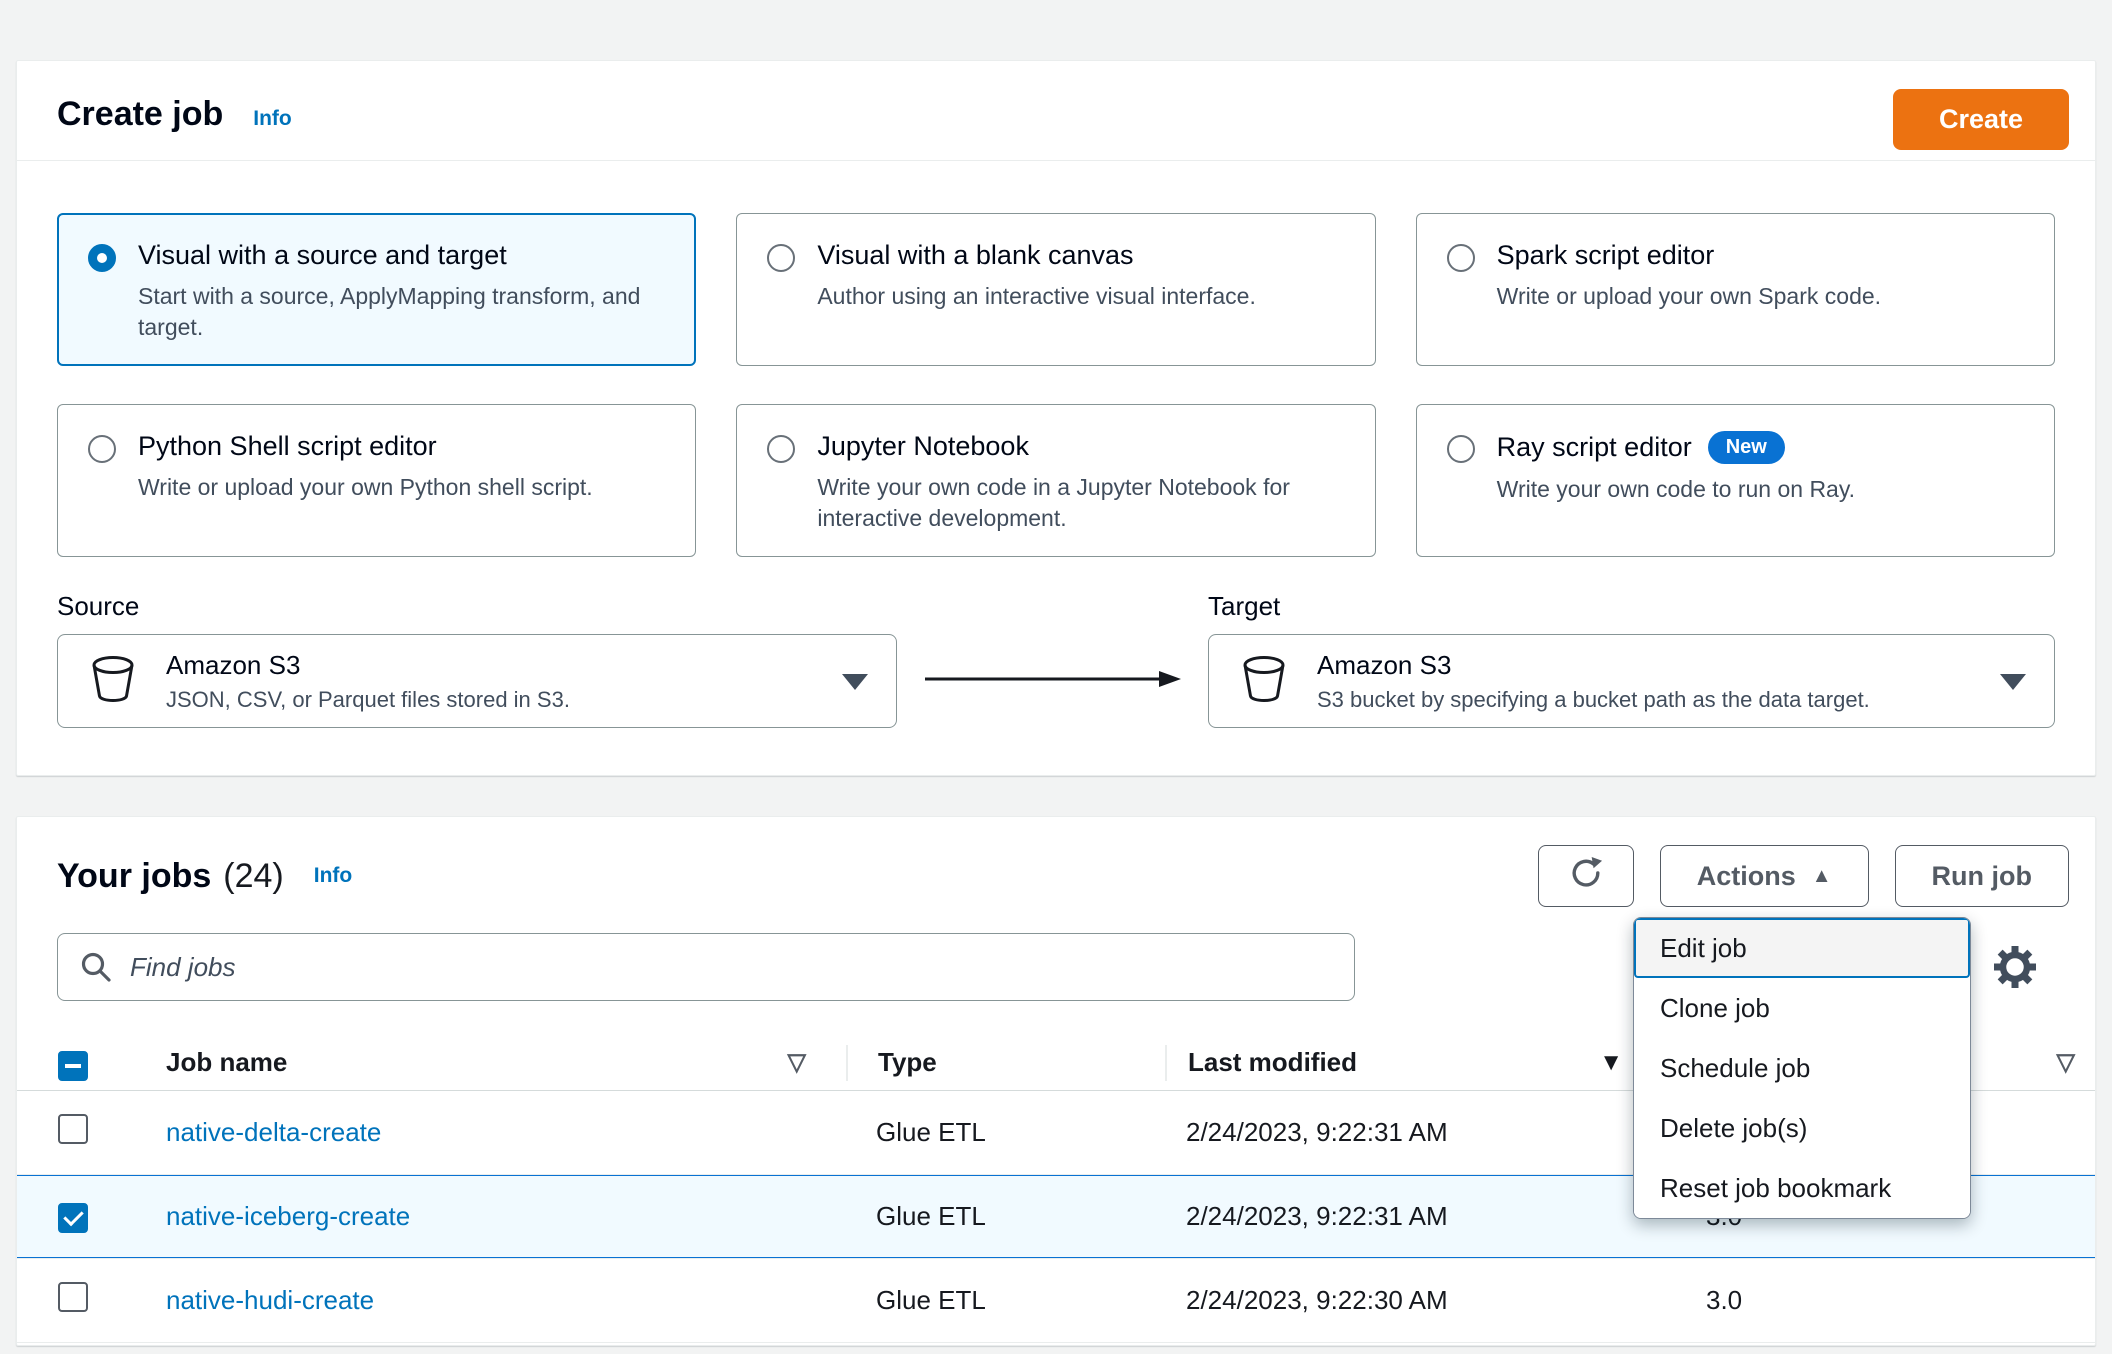  Describe the element at coordinates (2015, 968) in the screenshot. I see `settings-gear-icon` at that location.